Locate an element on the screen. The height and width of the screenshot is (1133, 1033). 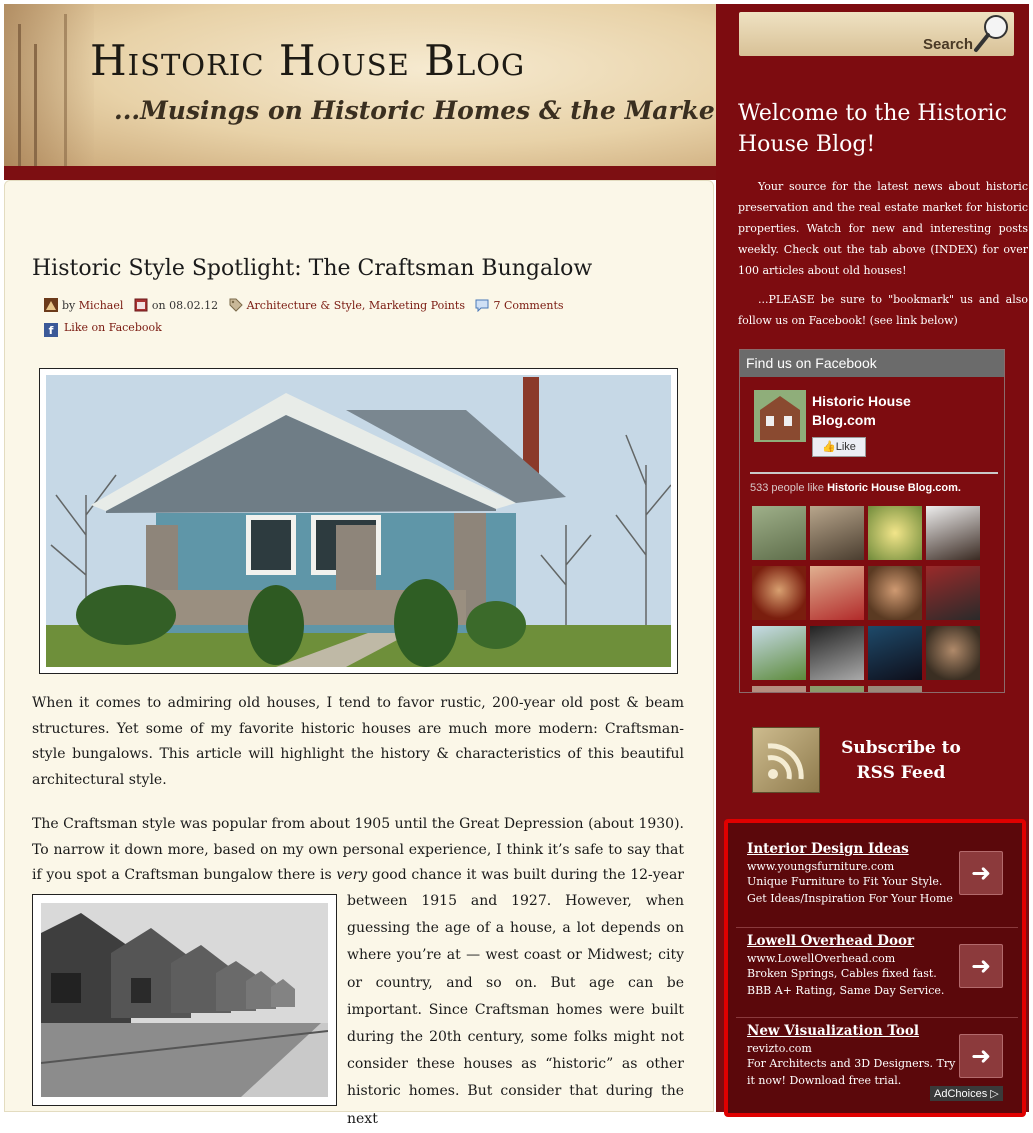
post-date: 08.02.12 is located at coordinates (194, 305).